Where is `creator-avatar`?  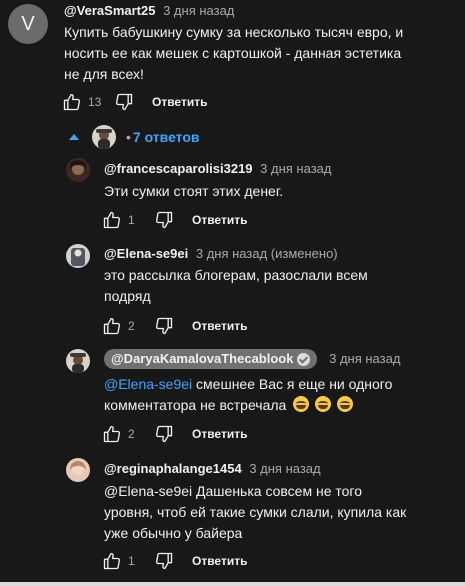 creator-avatar is located at coordinates (104, 137).